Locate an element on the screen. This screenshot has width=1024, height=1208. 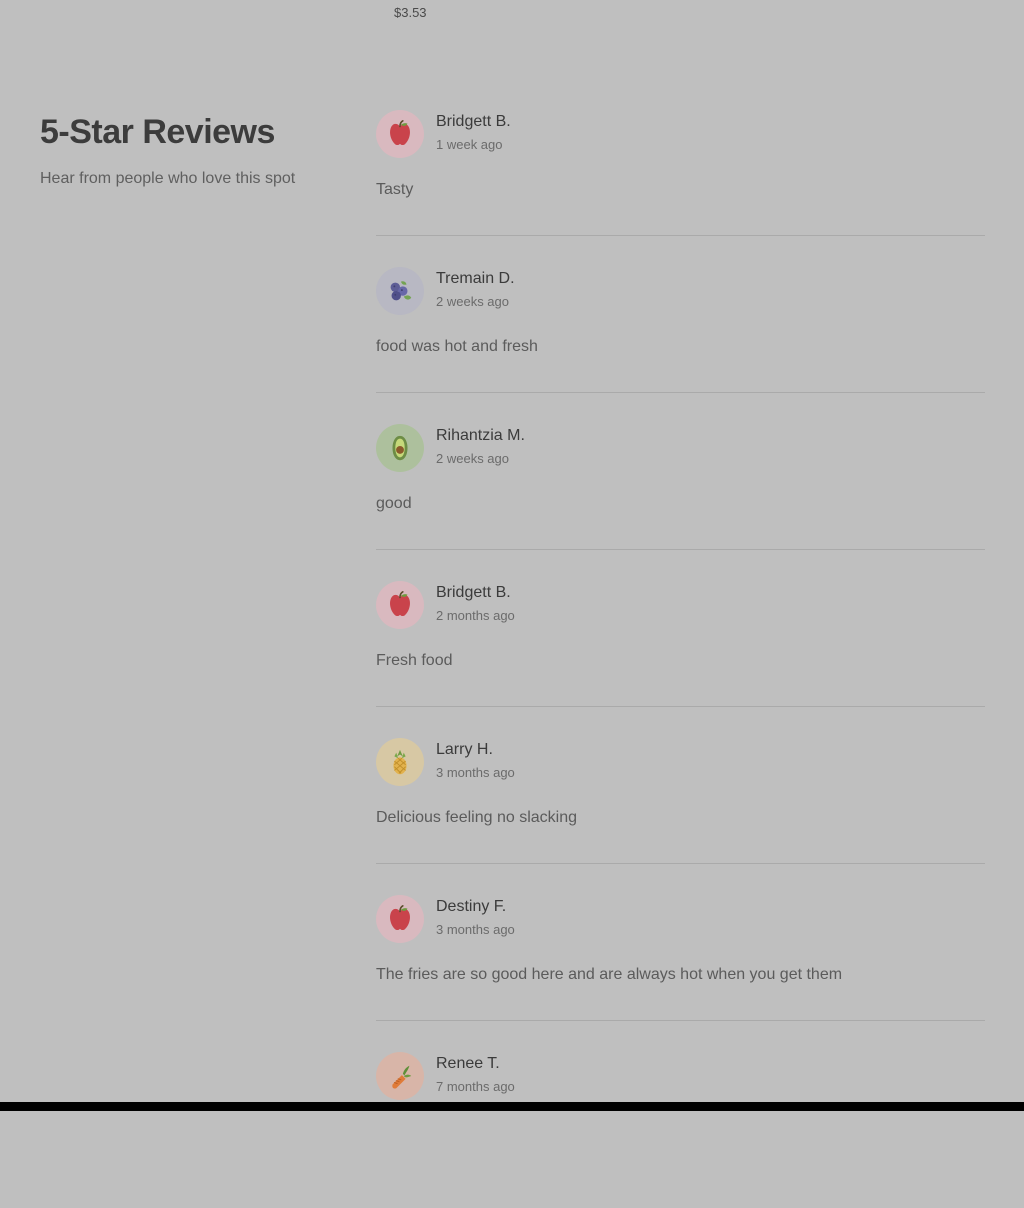
bottom-edge-bar is located at coordinates (512, 1106).